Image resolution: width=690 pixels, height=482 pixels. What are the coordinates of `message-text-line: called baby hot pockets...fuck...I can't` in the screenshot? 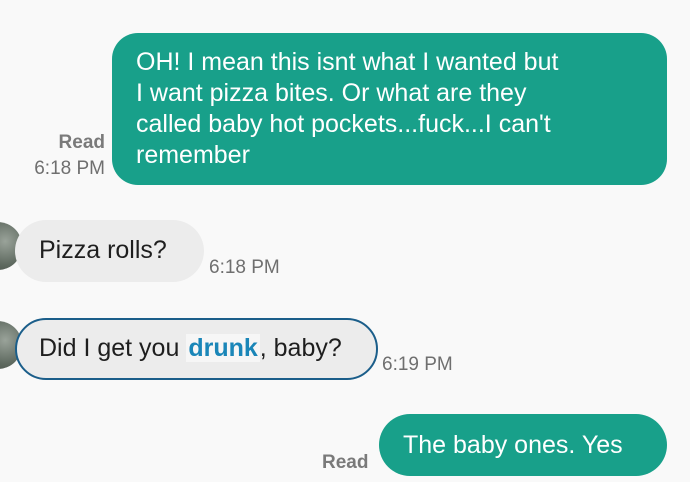 It's located at (343, 124).